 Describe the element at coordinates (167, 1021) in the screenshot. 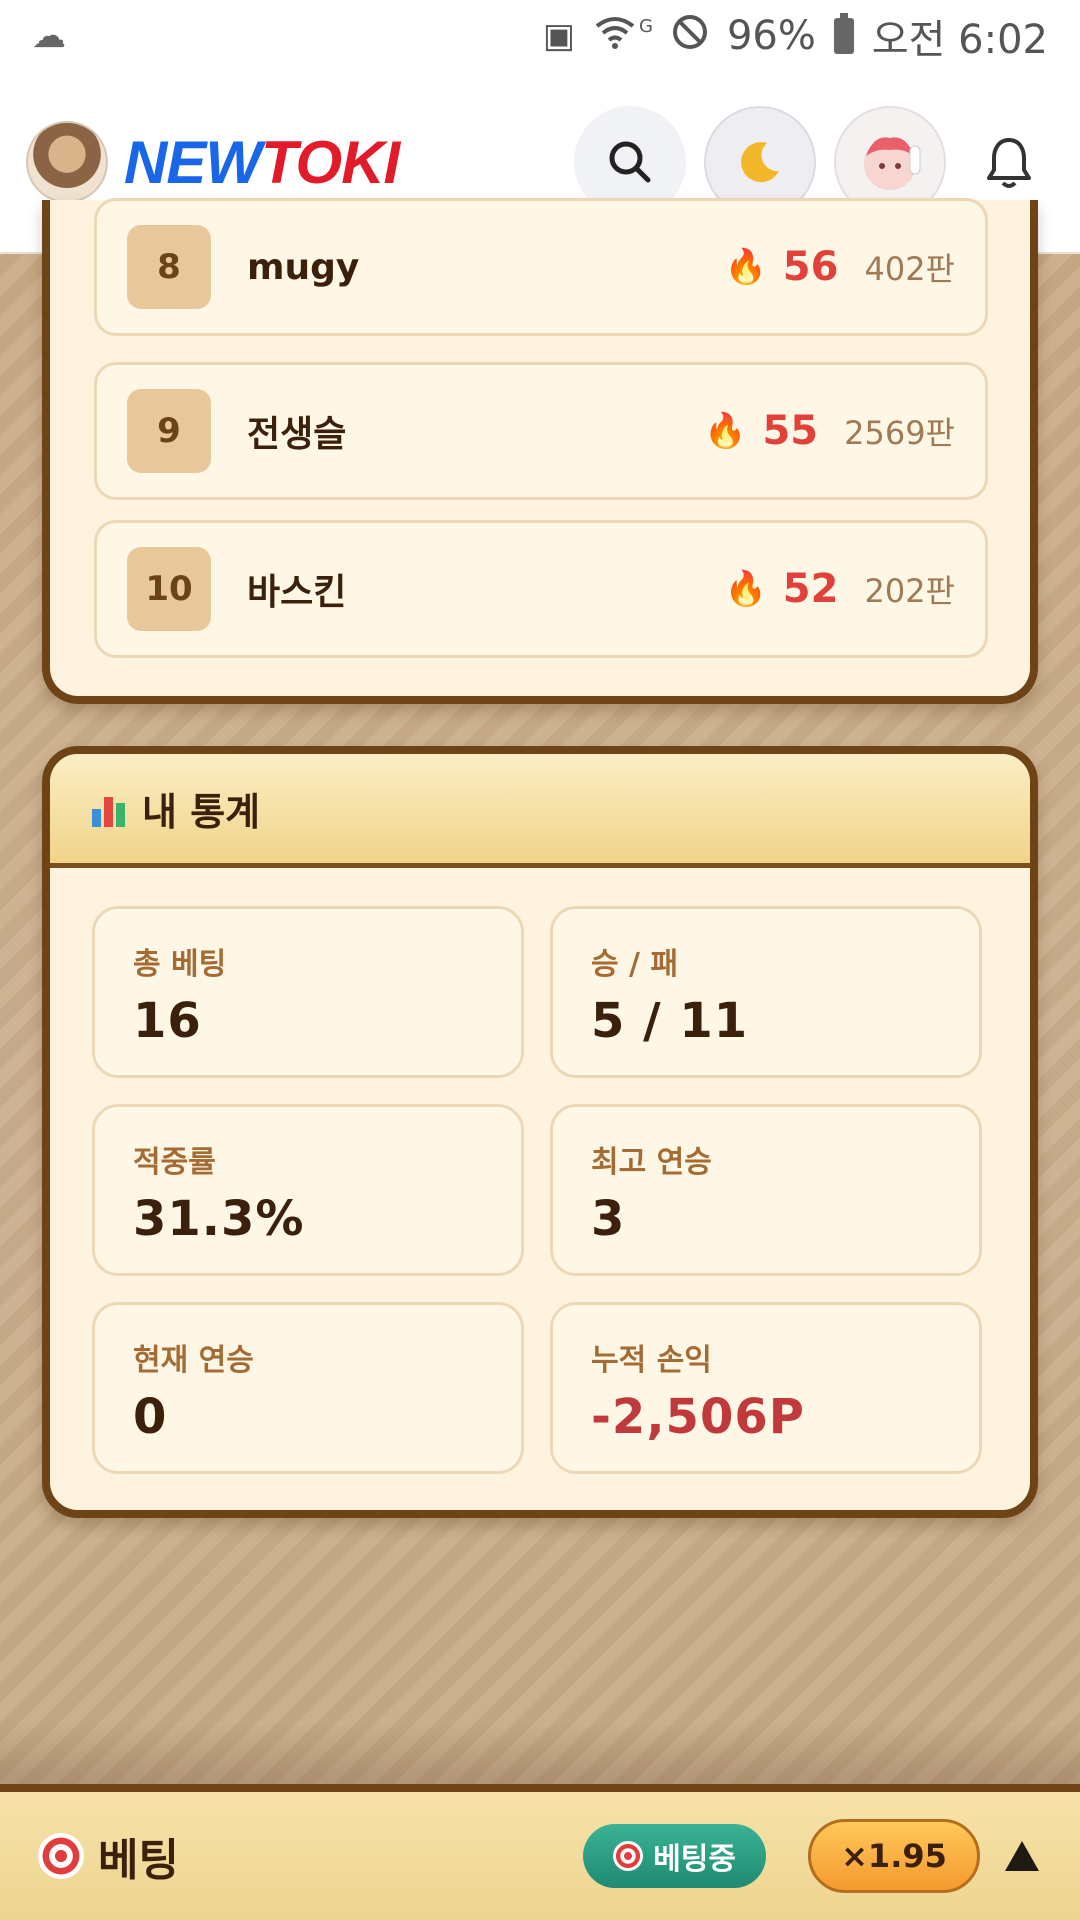

I see `stat-value: 16` at that location.